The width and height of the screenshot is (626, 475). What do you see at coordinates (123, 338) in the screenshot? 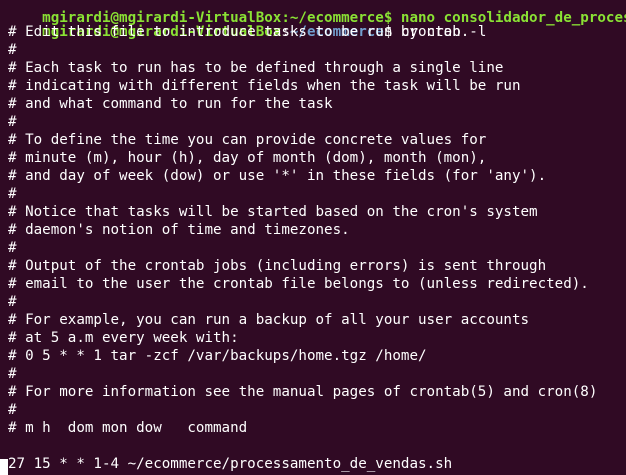
I see `output-line: # at 5 a.m every week with:` at bounding box center [123, 338].